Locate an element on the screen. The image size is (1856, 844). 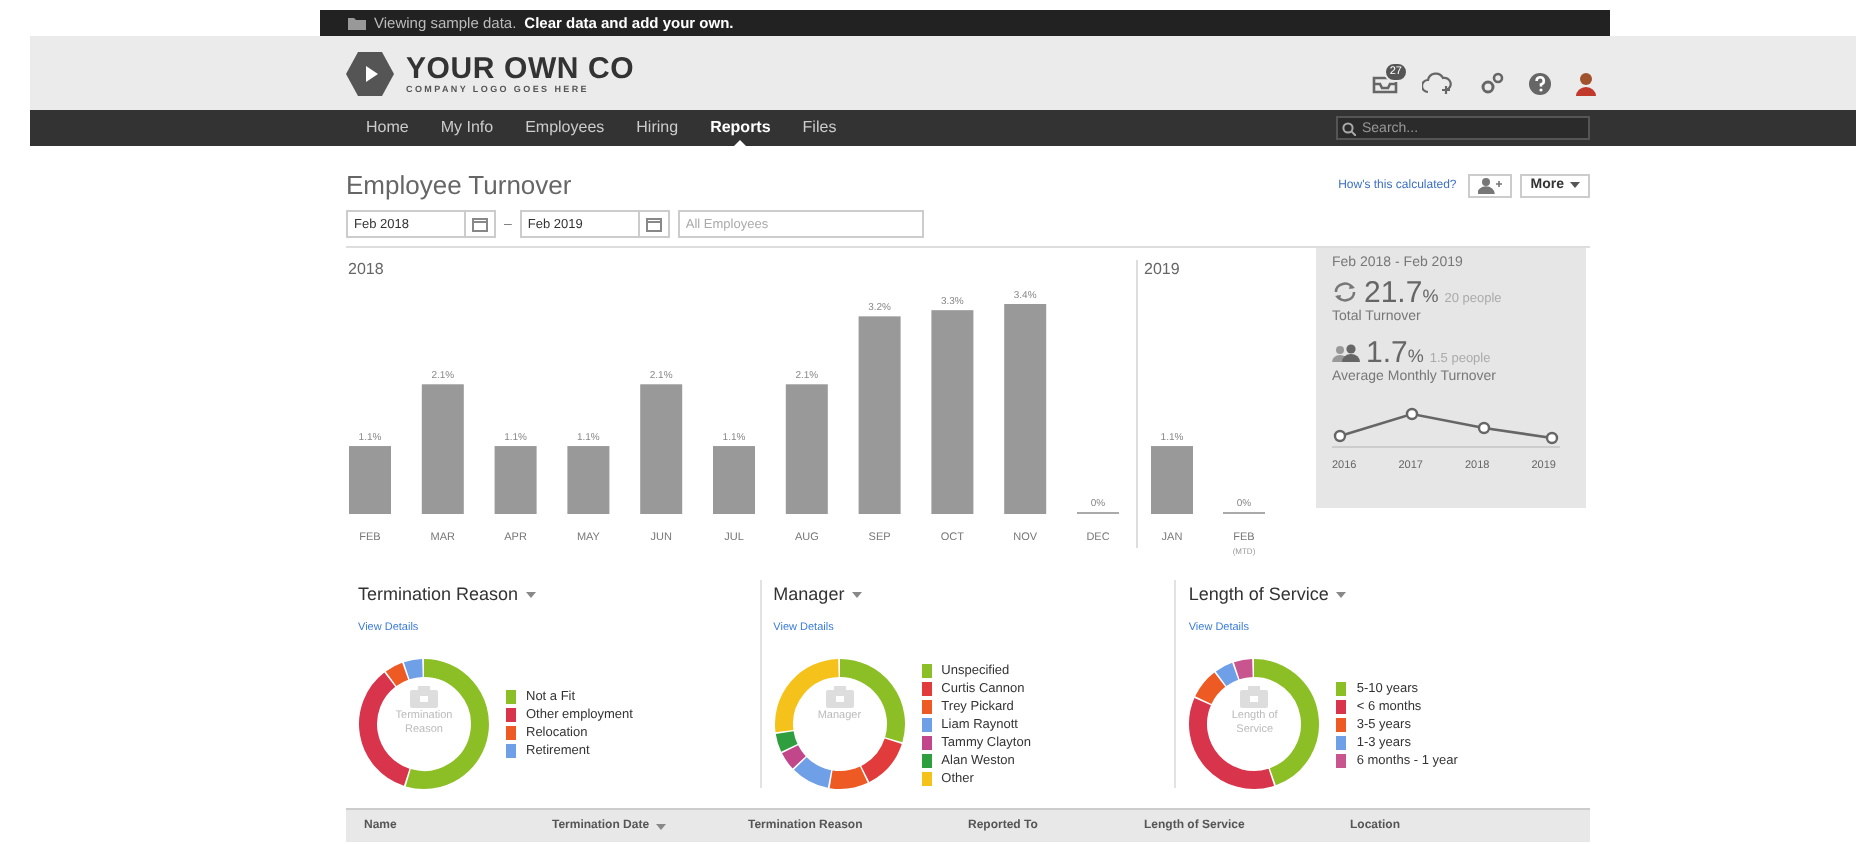
folder-icon is located at coordinates (357, 23).